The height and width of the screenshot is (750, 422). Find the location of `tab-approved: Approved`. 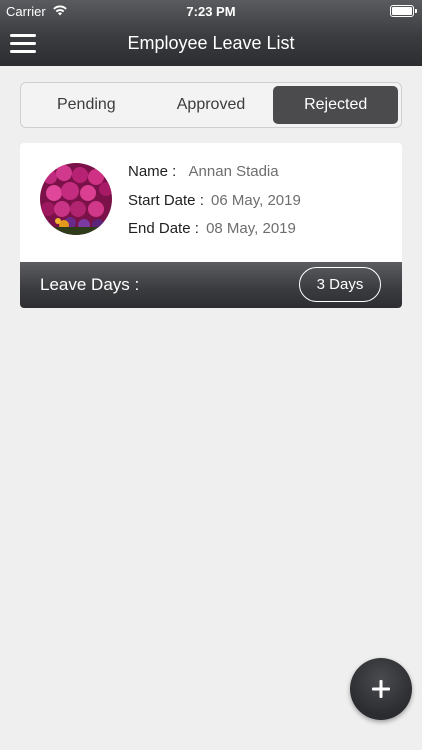

tab-approved: Approved is located at coordinates (211, 105).